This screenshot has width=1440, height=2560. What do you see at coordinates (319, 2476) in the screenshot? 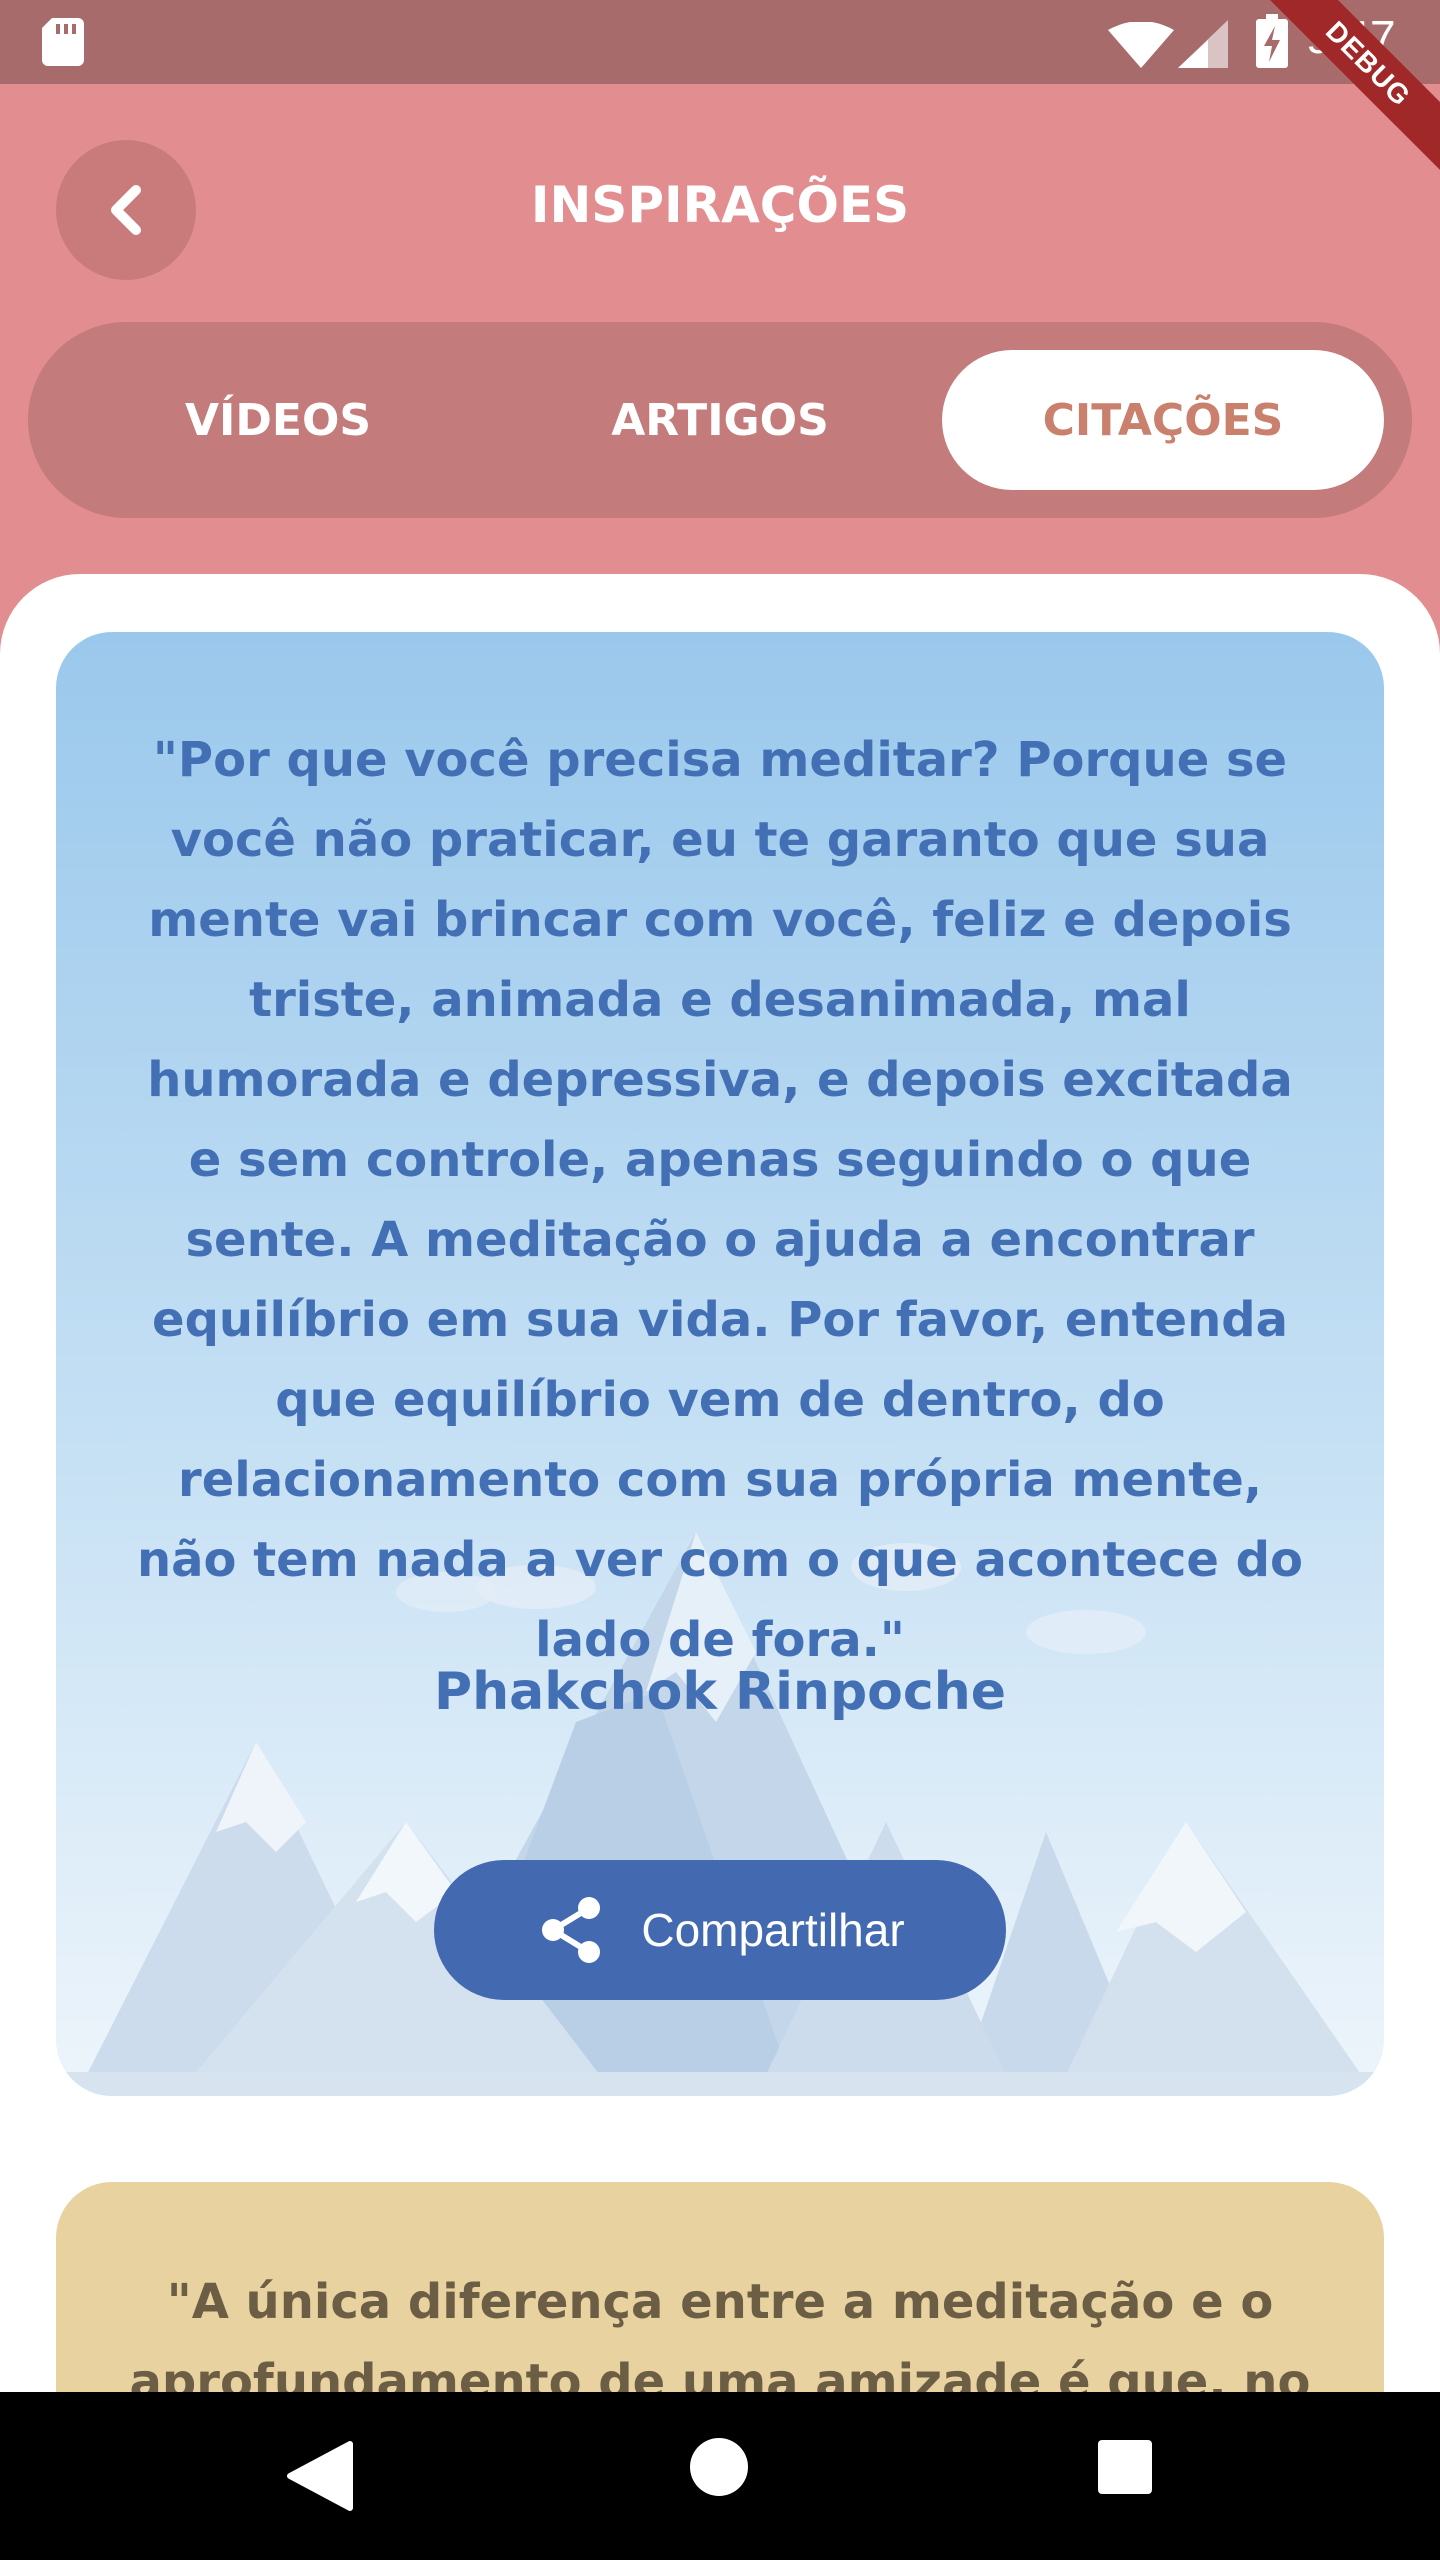
I see `nav-back-icon` at bounding box center [319, 2476].